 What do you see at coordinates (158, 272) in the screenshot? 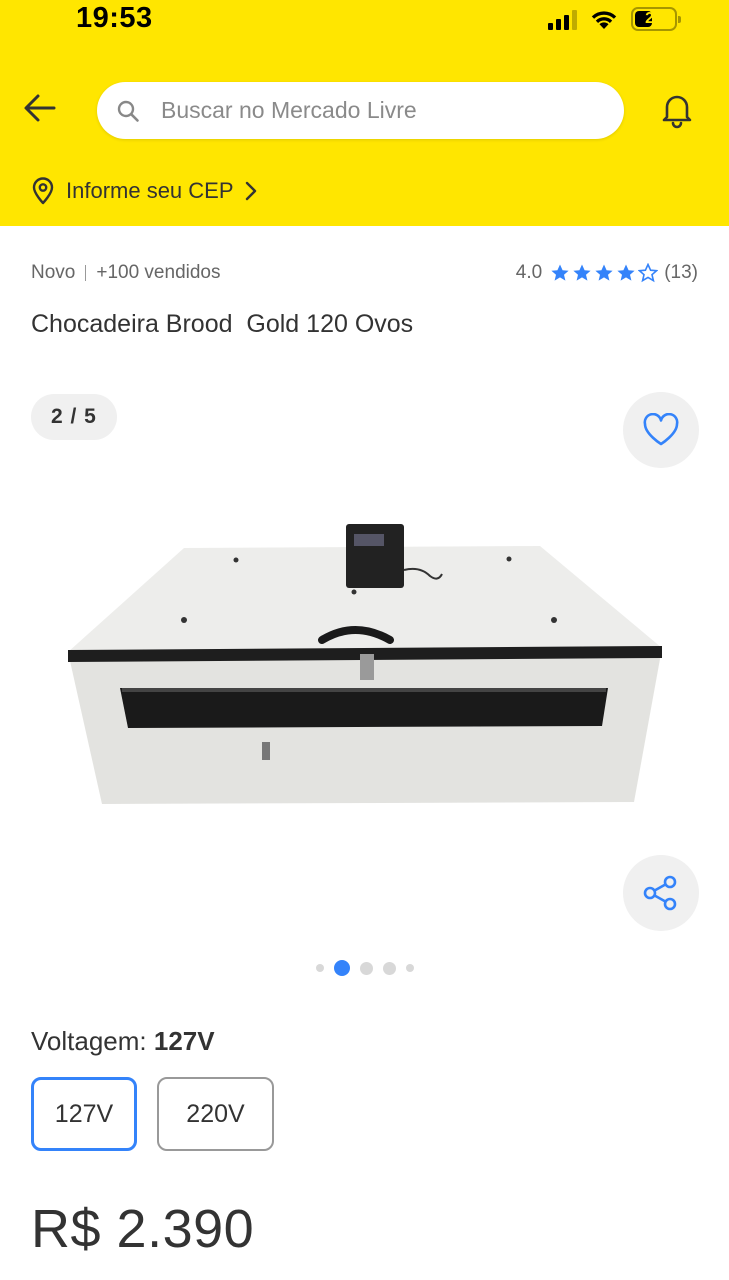
I see `sold-count: +100 vendidos` at bounding box center [158, 272].